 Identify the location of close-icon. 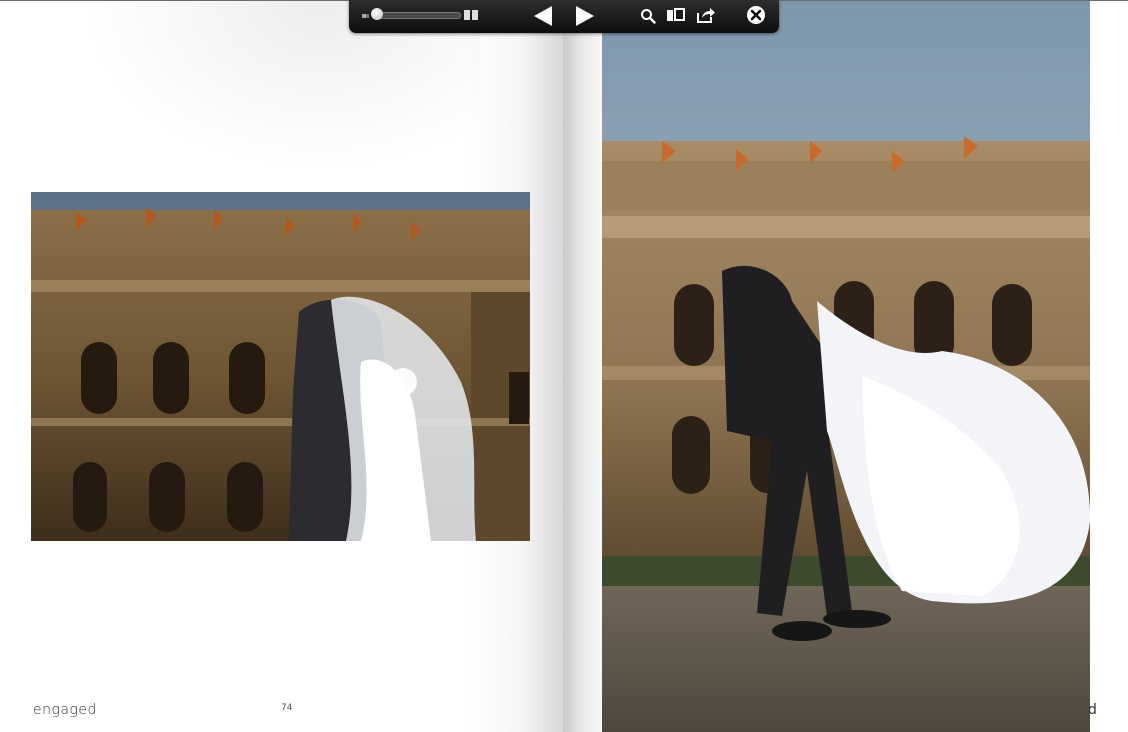
(756, 15).